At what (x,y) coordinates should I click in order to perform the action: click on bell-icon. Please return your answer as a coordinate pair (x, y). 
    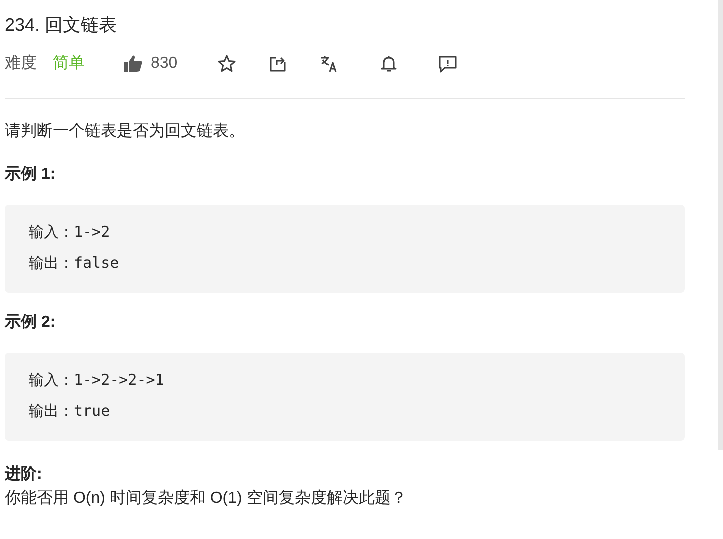
    Looking at the image, I should click on (388, 64).